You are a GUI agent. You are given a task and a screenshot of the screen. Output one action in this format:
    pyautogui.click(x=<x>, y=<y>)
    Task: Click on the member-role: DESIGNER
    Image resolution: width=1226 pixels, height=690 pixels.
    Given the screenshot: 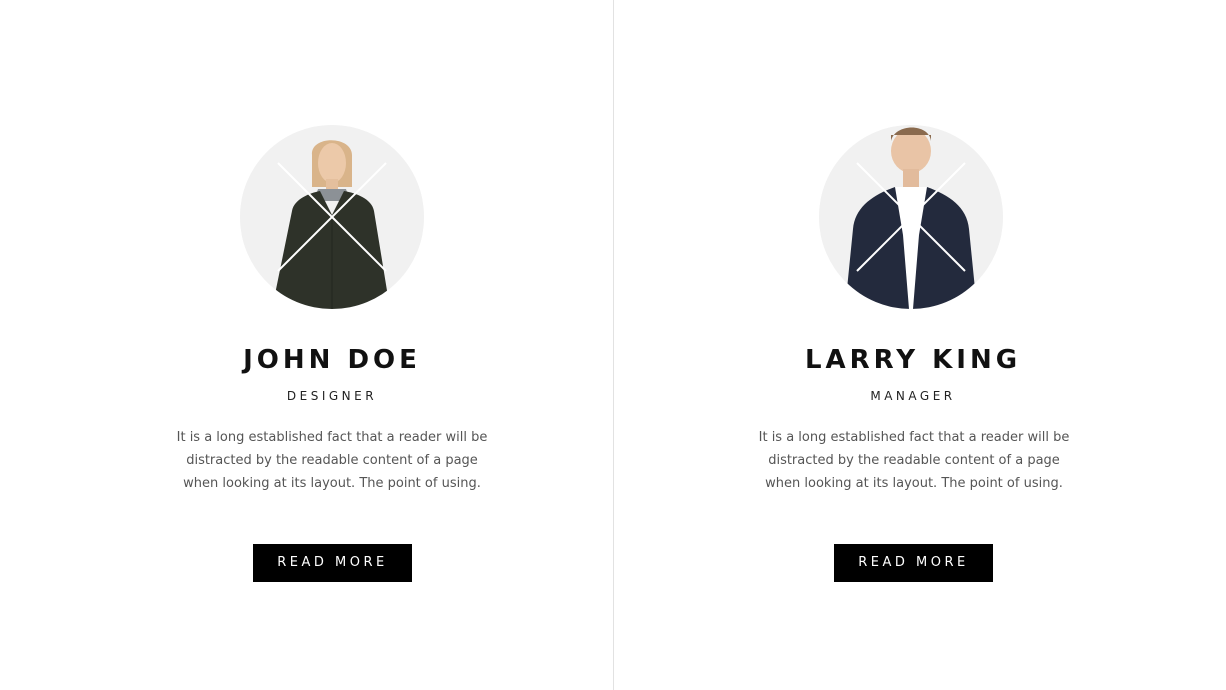 What is the action you would take?
    pyautogui.click(x=332, y=396)
    